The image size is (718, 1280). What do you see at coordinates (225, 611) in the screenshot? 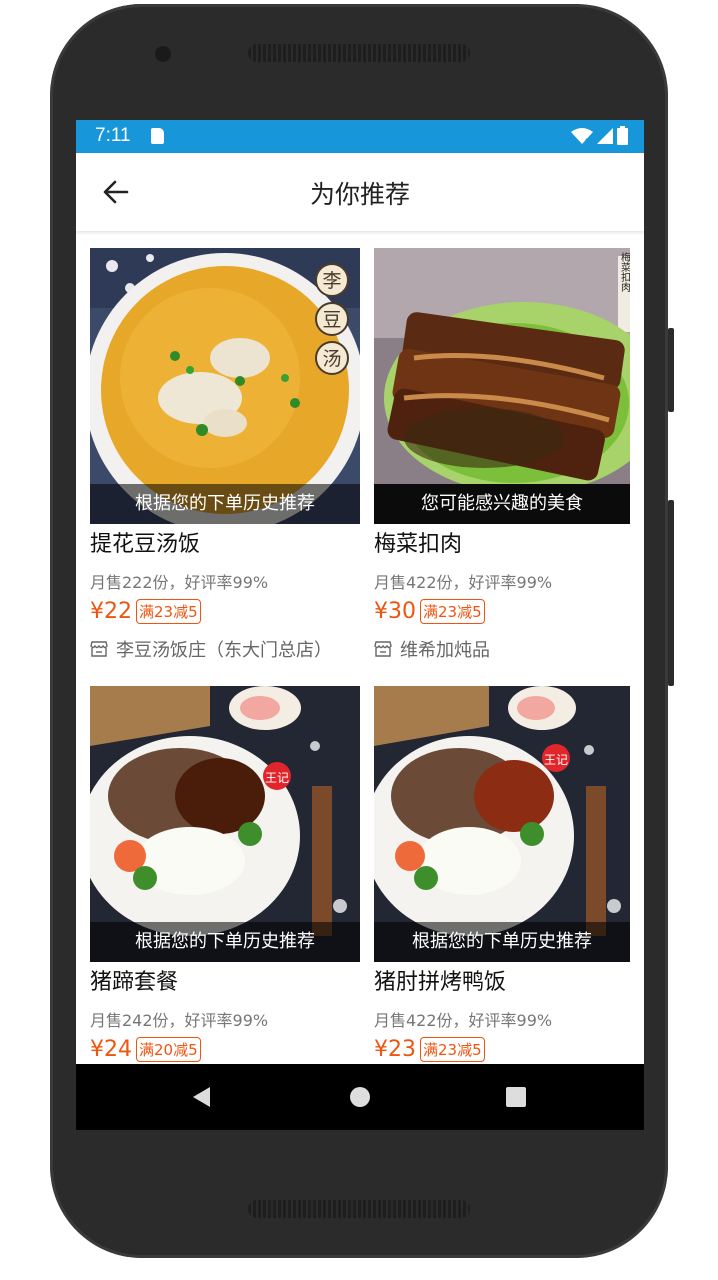
I see `price-row: ¥22 满23减5` at bounding box center [225, 611].